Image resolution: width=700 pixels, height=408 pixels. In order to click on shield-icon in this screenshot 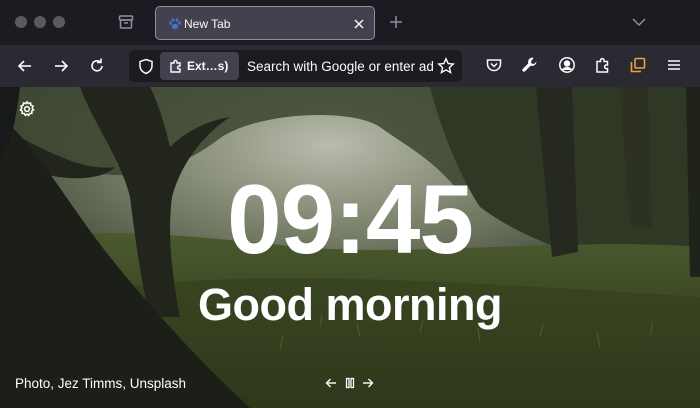, I will do `click(146, 66)`.